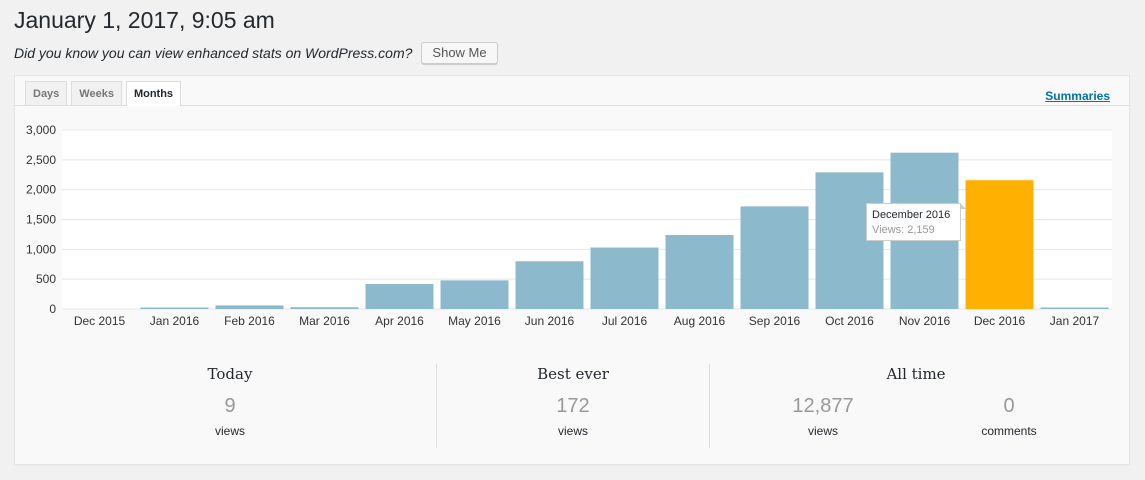  Describe the element at coordinates (1077, 96) in the screenshot. I see `summaries-link: Summaries` at that location.